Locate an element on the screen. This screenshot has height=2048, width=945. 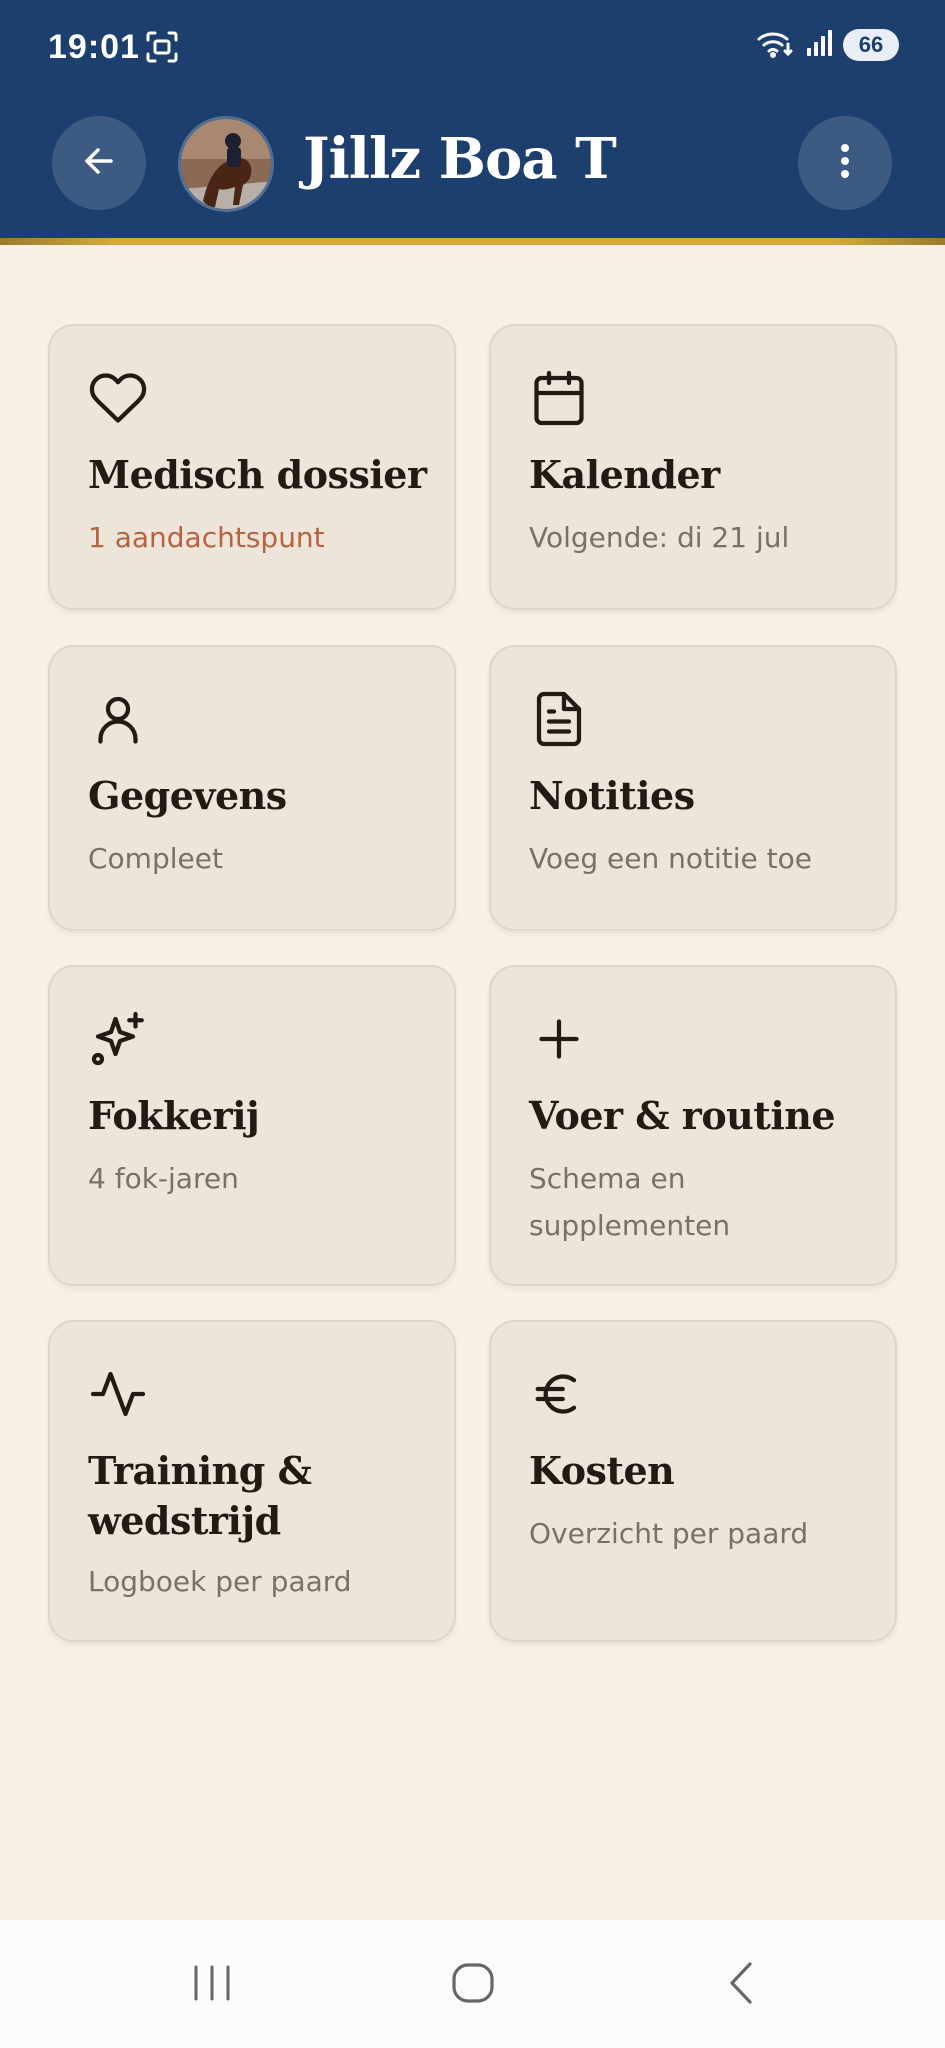
system-navigation-bar is located at coordinates (472, 1984).